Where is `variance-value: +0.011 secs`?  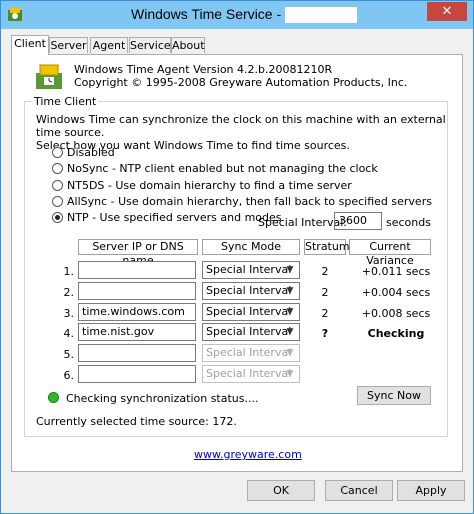
variance-value: +0.011 secs is located at coordinates (396, 271).